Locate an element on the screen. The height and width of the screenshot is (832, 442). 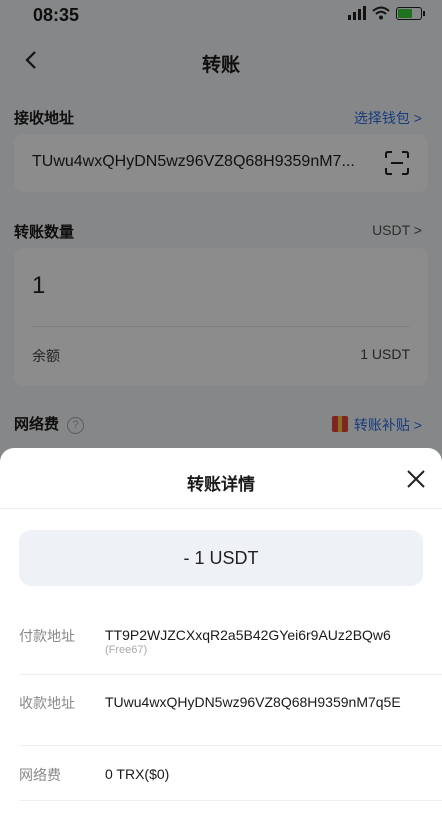
fee-label: 网络费 is located at coordinates (40, 775).